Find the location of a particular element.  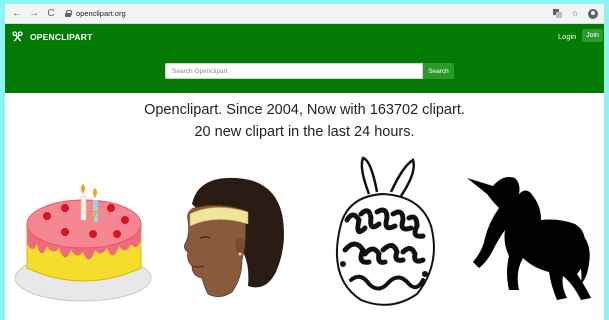

cake-icon: 7 is located at coordinates (84, 244).